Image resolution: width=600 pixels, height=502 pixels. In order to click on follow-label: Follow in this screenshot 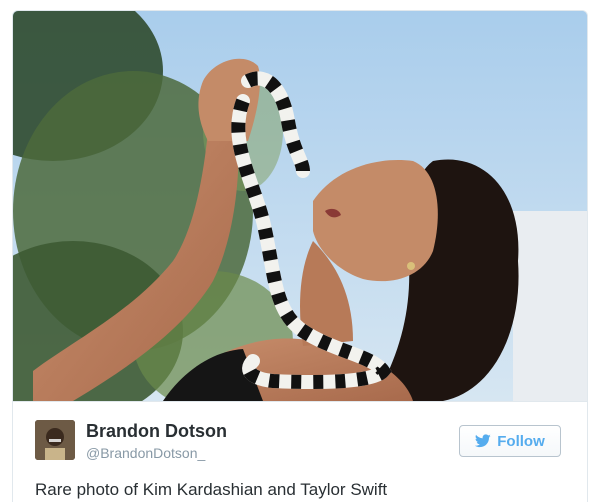, I will do `click(521, 441)`.